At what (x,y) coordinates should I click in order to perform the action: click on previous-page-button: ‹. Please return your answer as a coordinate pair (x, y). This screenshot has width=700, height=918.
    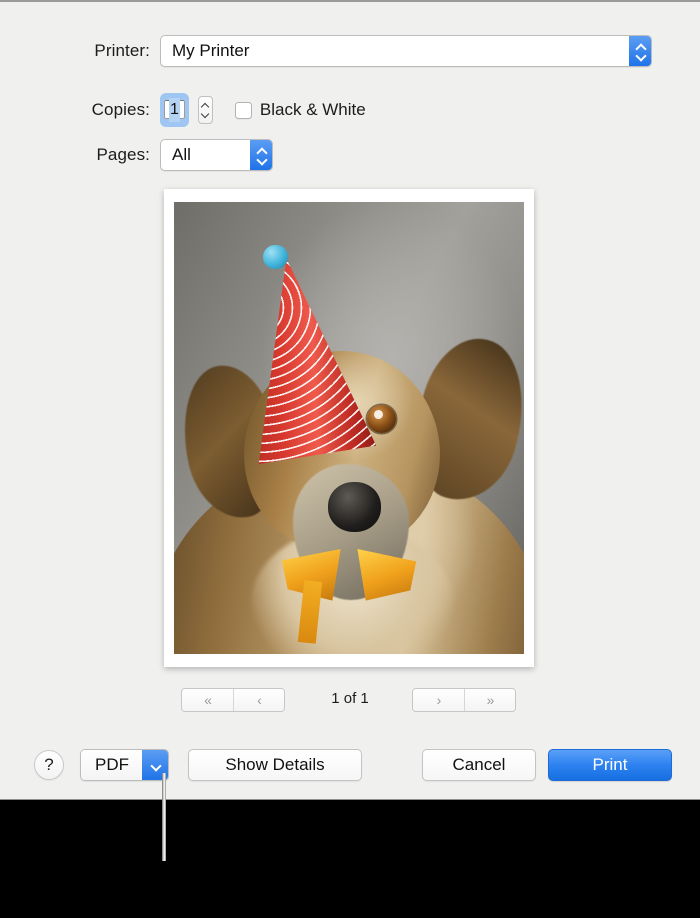
    Looking at the image, I should click on (258, 700).